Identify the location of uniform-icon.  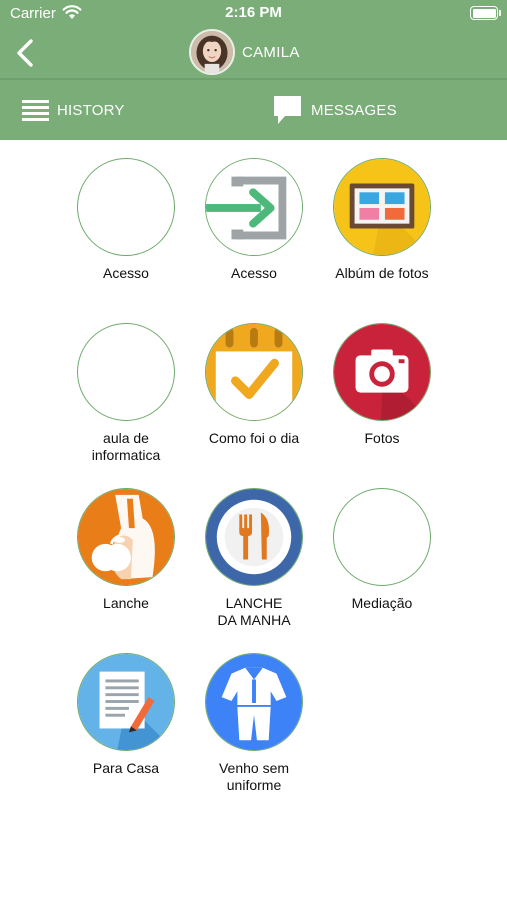
(254, 702).